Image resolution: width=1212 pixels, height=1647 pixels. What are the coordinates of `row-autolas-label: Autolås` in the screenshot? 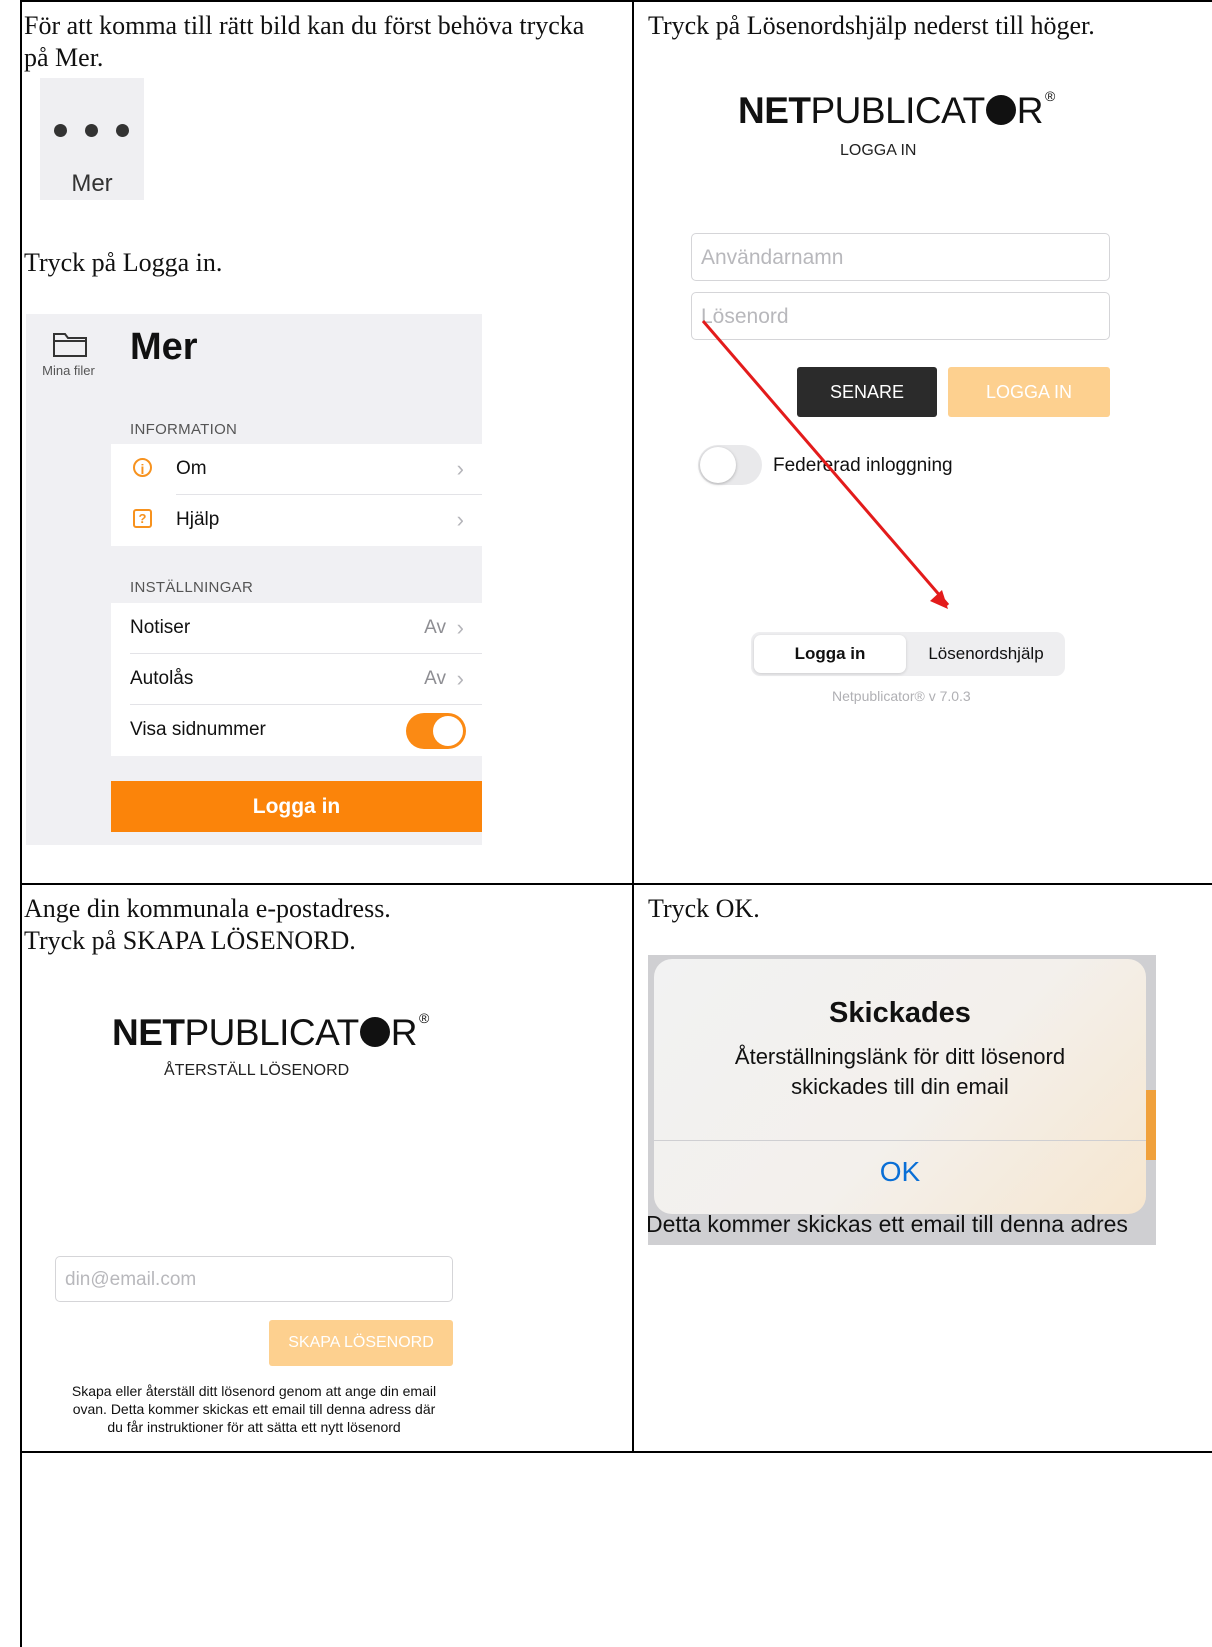 It's located at (162, 678).